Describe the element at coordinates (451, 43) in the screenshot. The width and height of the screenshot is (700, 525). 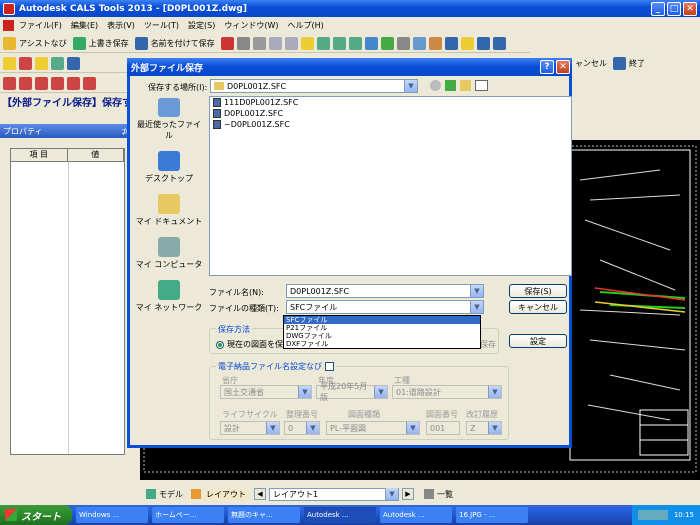
I see `tool-icon` at that location.